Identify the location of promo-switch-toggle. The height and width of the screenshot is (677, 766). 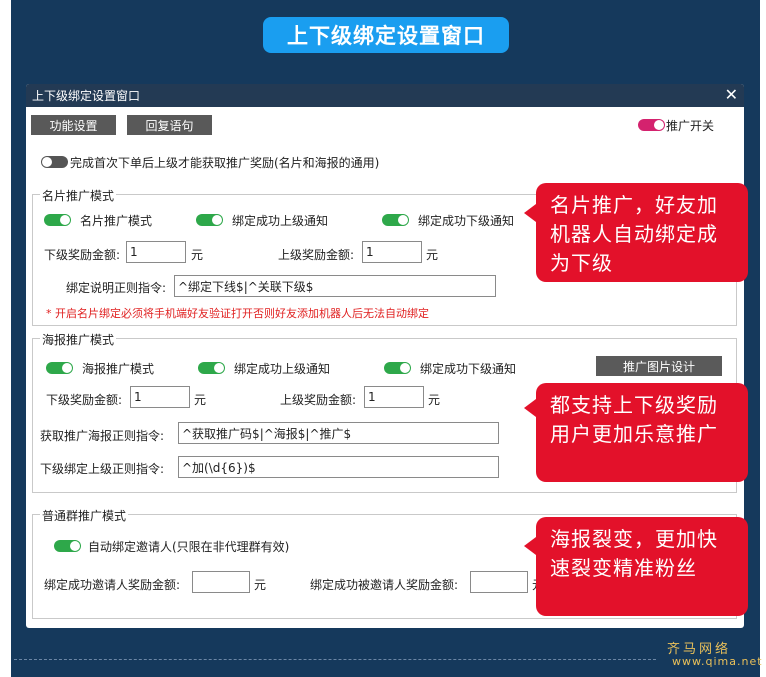
(651, 125).